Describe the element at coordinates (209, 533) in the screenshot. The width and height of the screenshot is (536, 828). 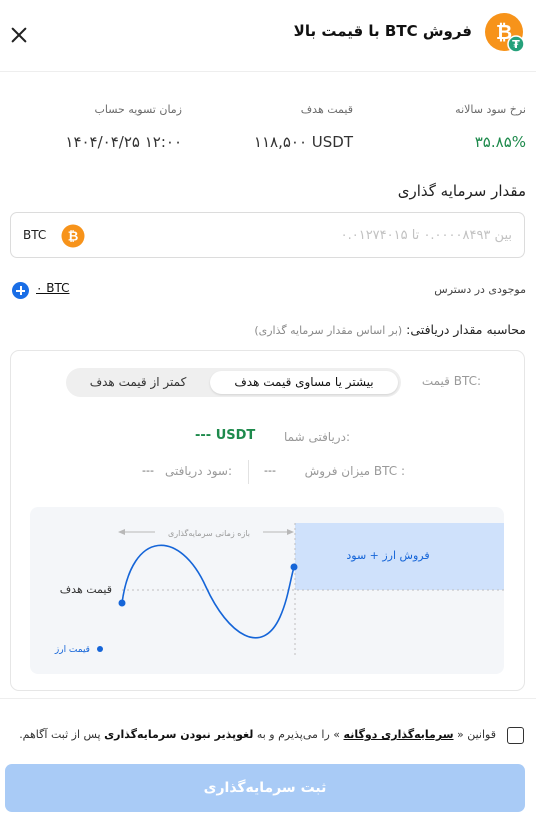
I see `period-label: بازه زمانی سرمایه‌گذاری` at that location.